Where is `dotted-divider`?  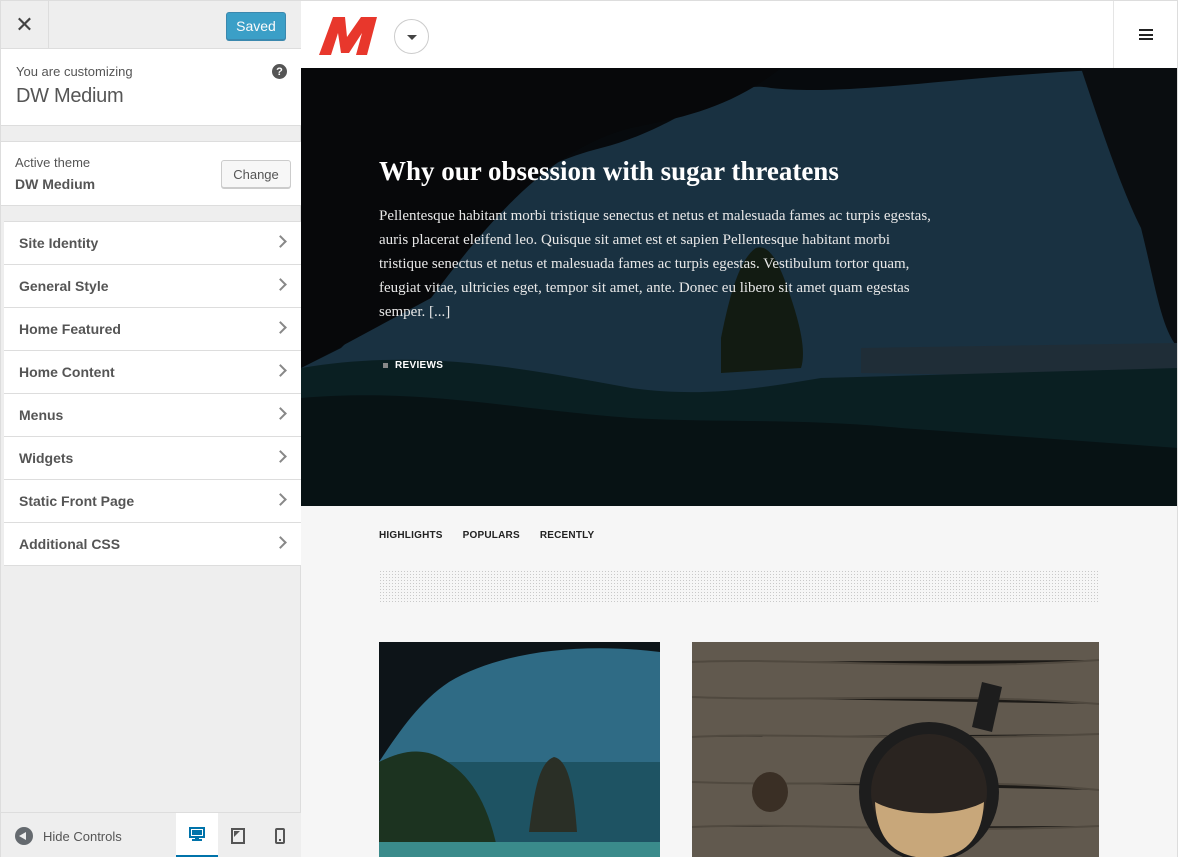 dotted-divider is located at coordinates (739, 587).